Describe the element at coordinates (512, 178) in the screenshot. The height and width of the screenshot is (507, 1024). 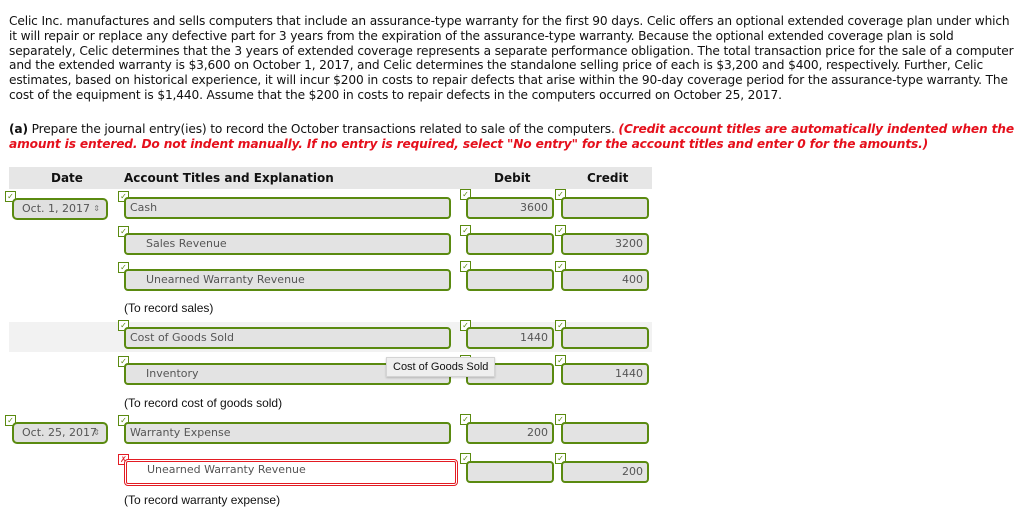
I see `header-debit: Debit` at that location.